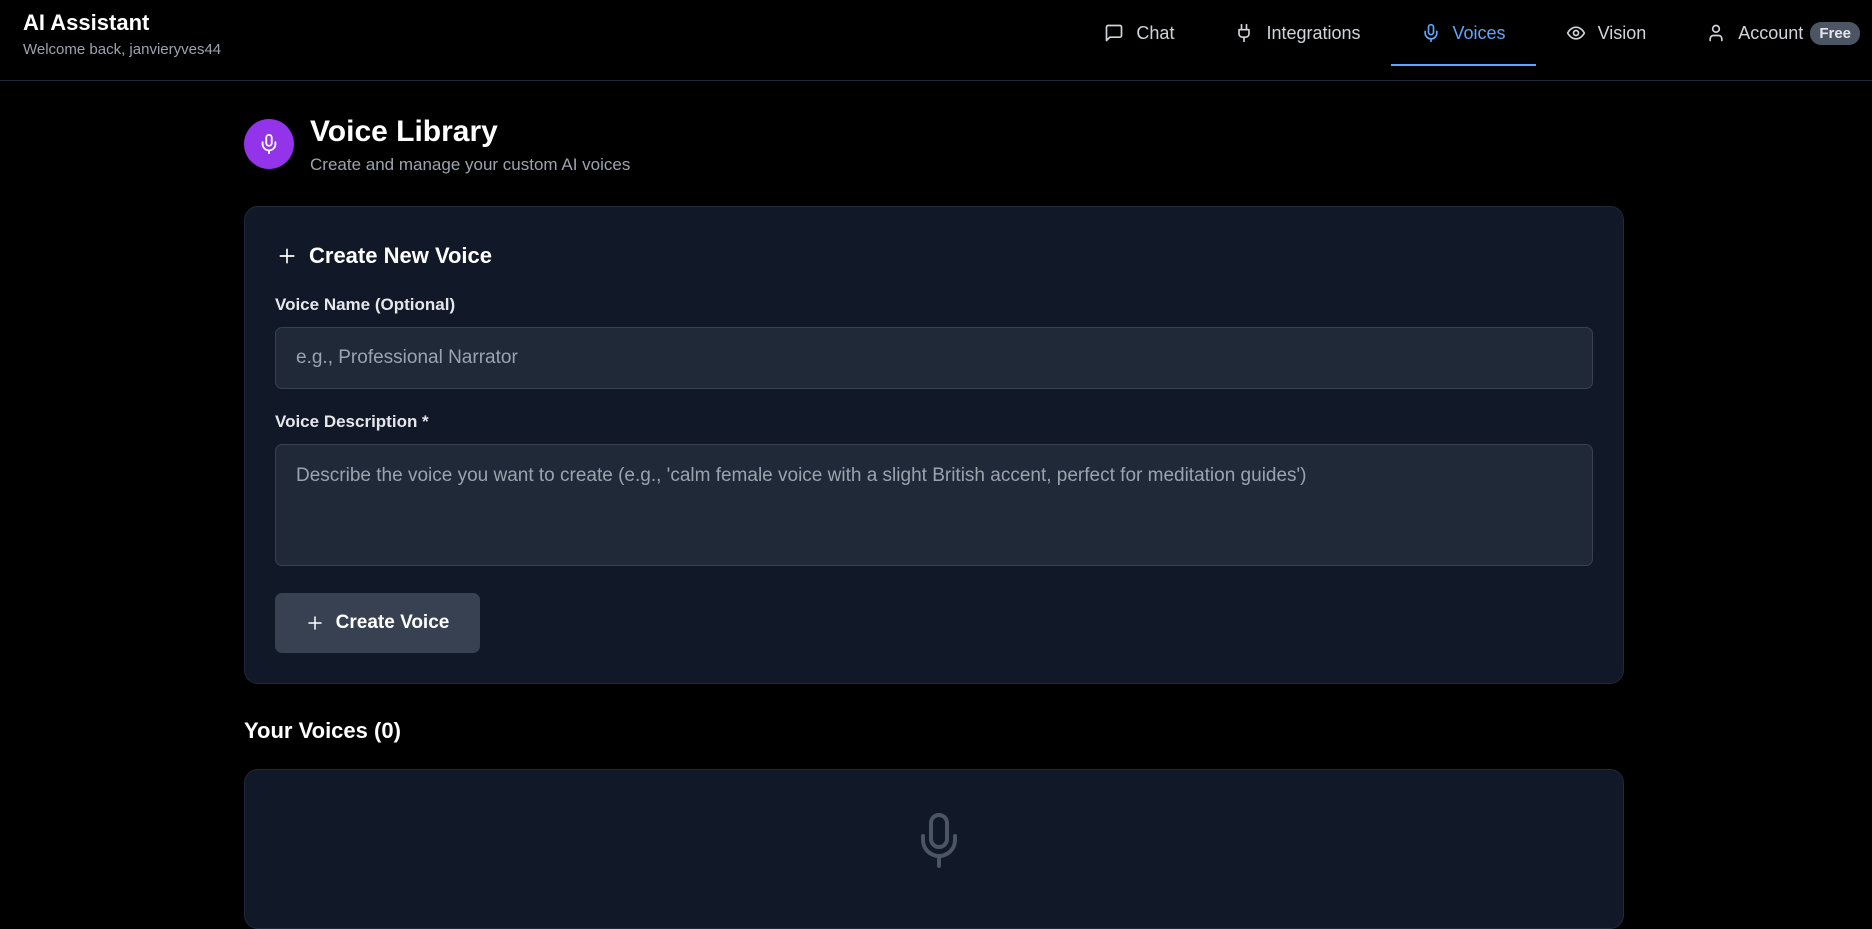  Describe the element at coordinates (934, 358) in the screenshot. I see `voice-name-input` at that location.